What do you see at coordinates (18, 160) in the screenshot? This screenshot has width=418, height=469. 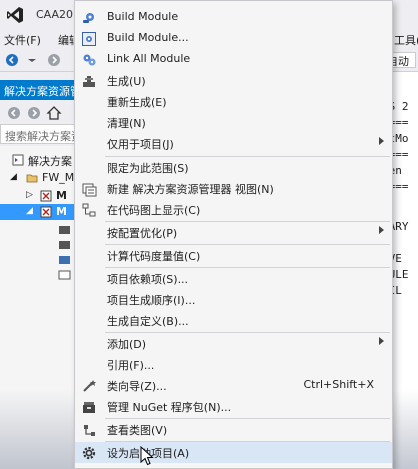 I see `solution-icon` at bounding box center [18, 160].